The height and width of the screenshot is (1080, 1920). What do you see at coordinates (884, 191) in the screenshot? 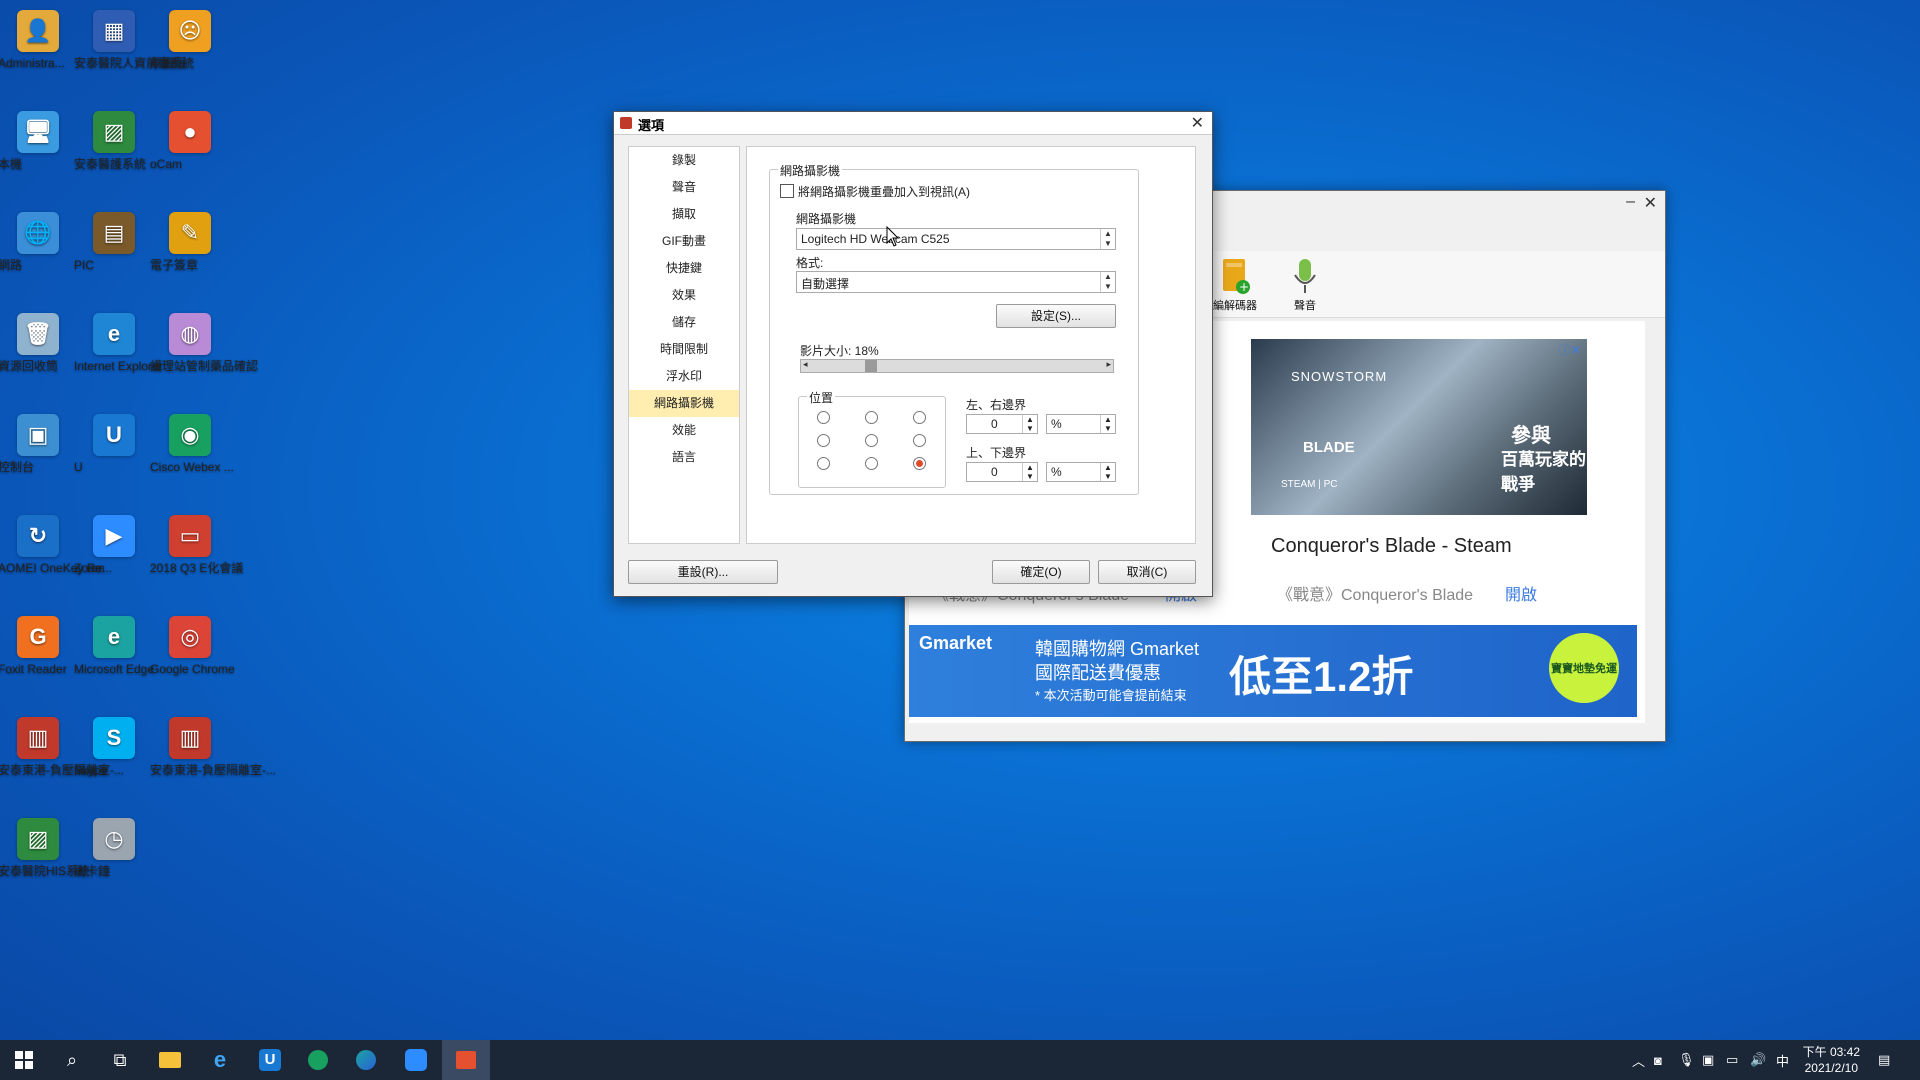
I see `overlay-checkbox-label: 將網路攝影機重疊加入到視訊(A)` at bounding box center [884, 191].